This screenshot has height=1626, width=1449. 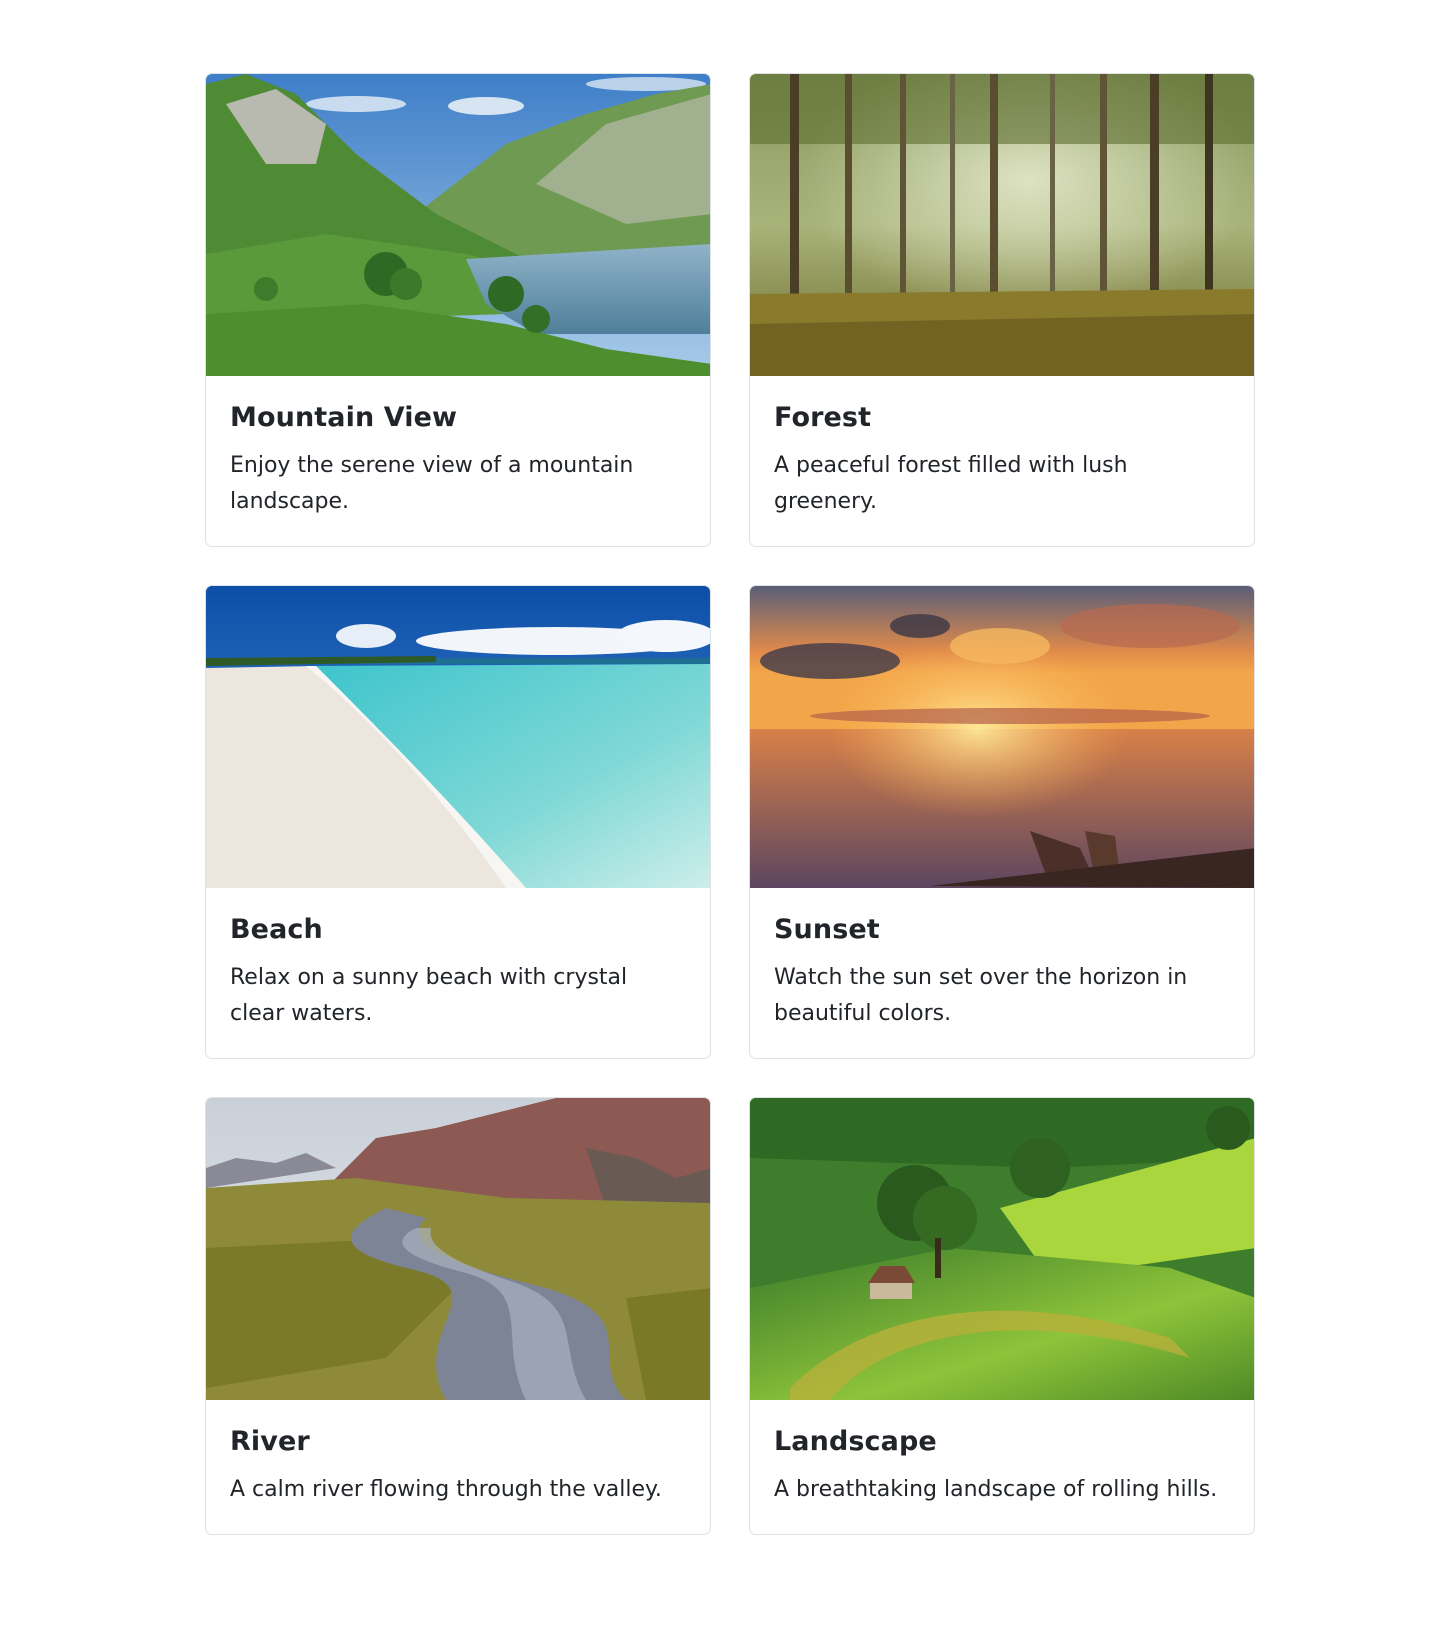 I want to click on card-title: Sunset, so click(x=827, y=929).